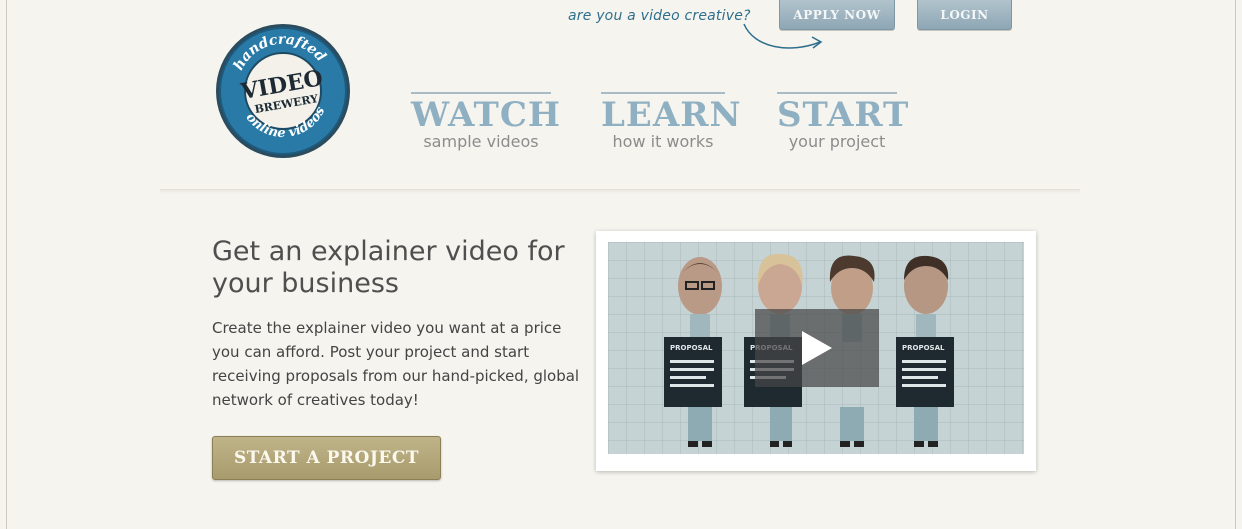 This screenshot has width=1242, height=529. I want to click on nav-learn-subtitle: how it works, so click(663, 141).